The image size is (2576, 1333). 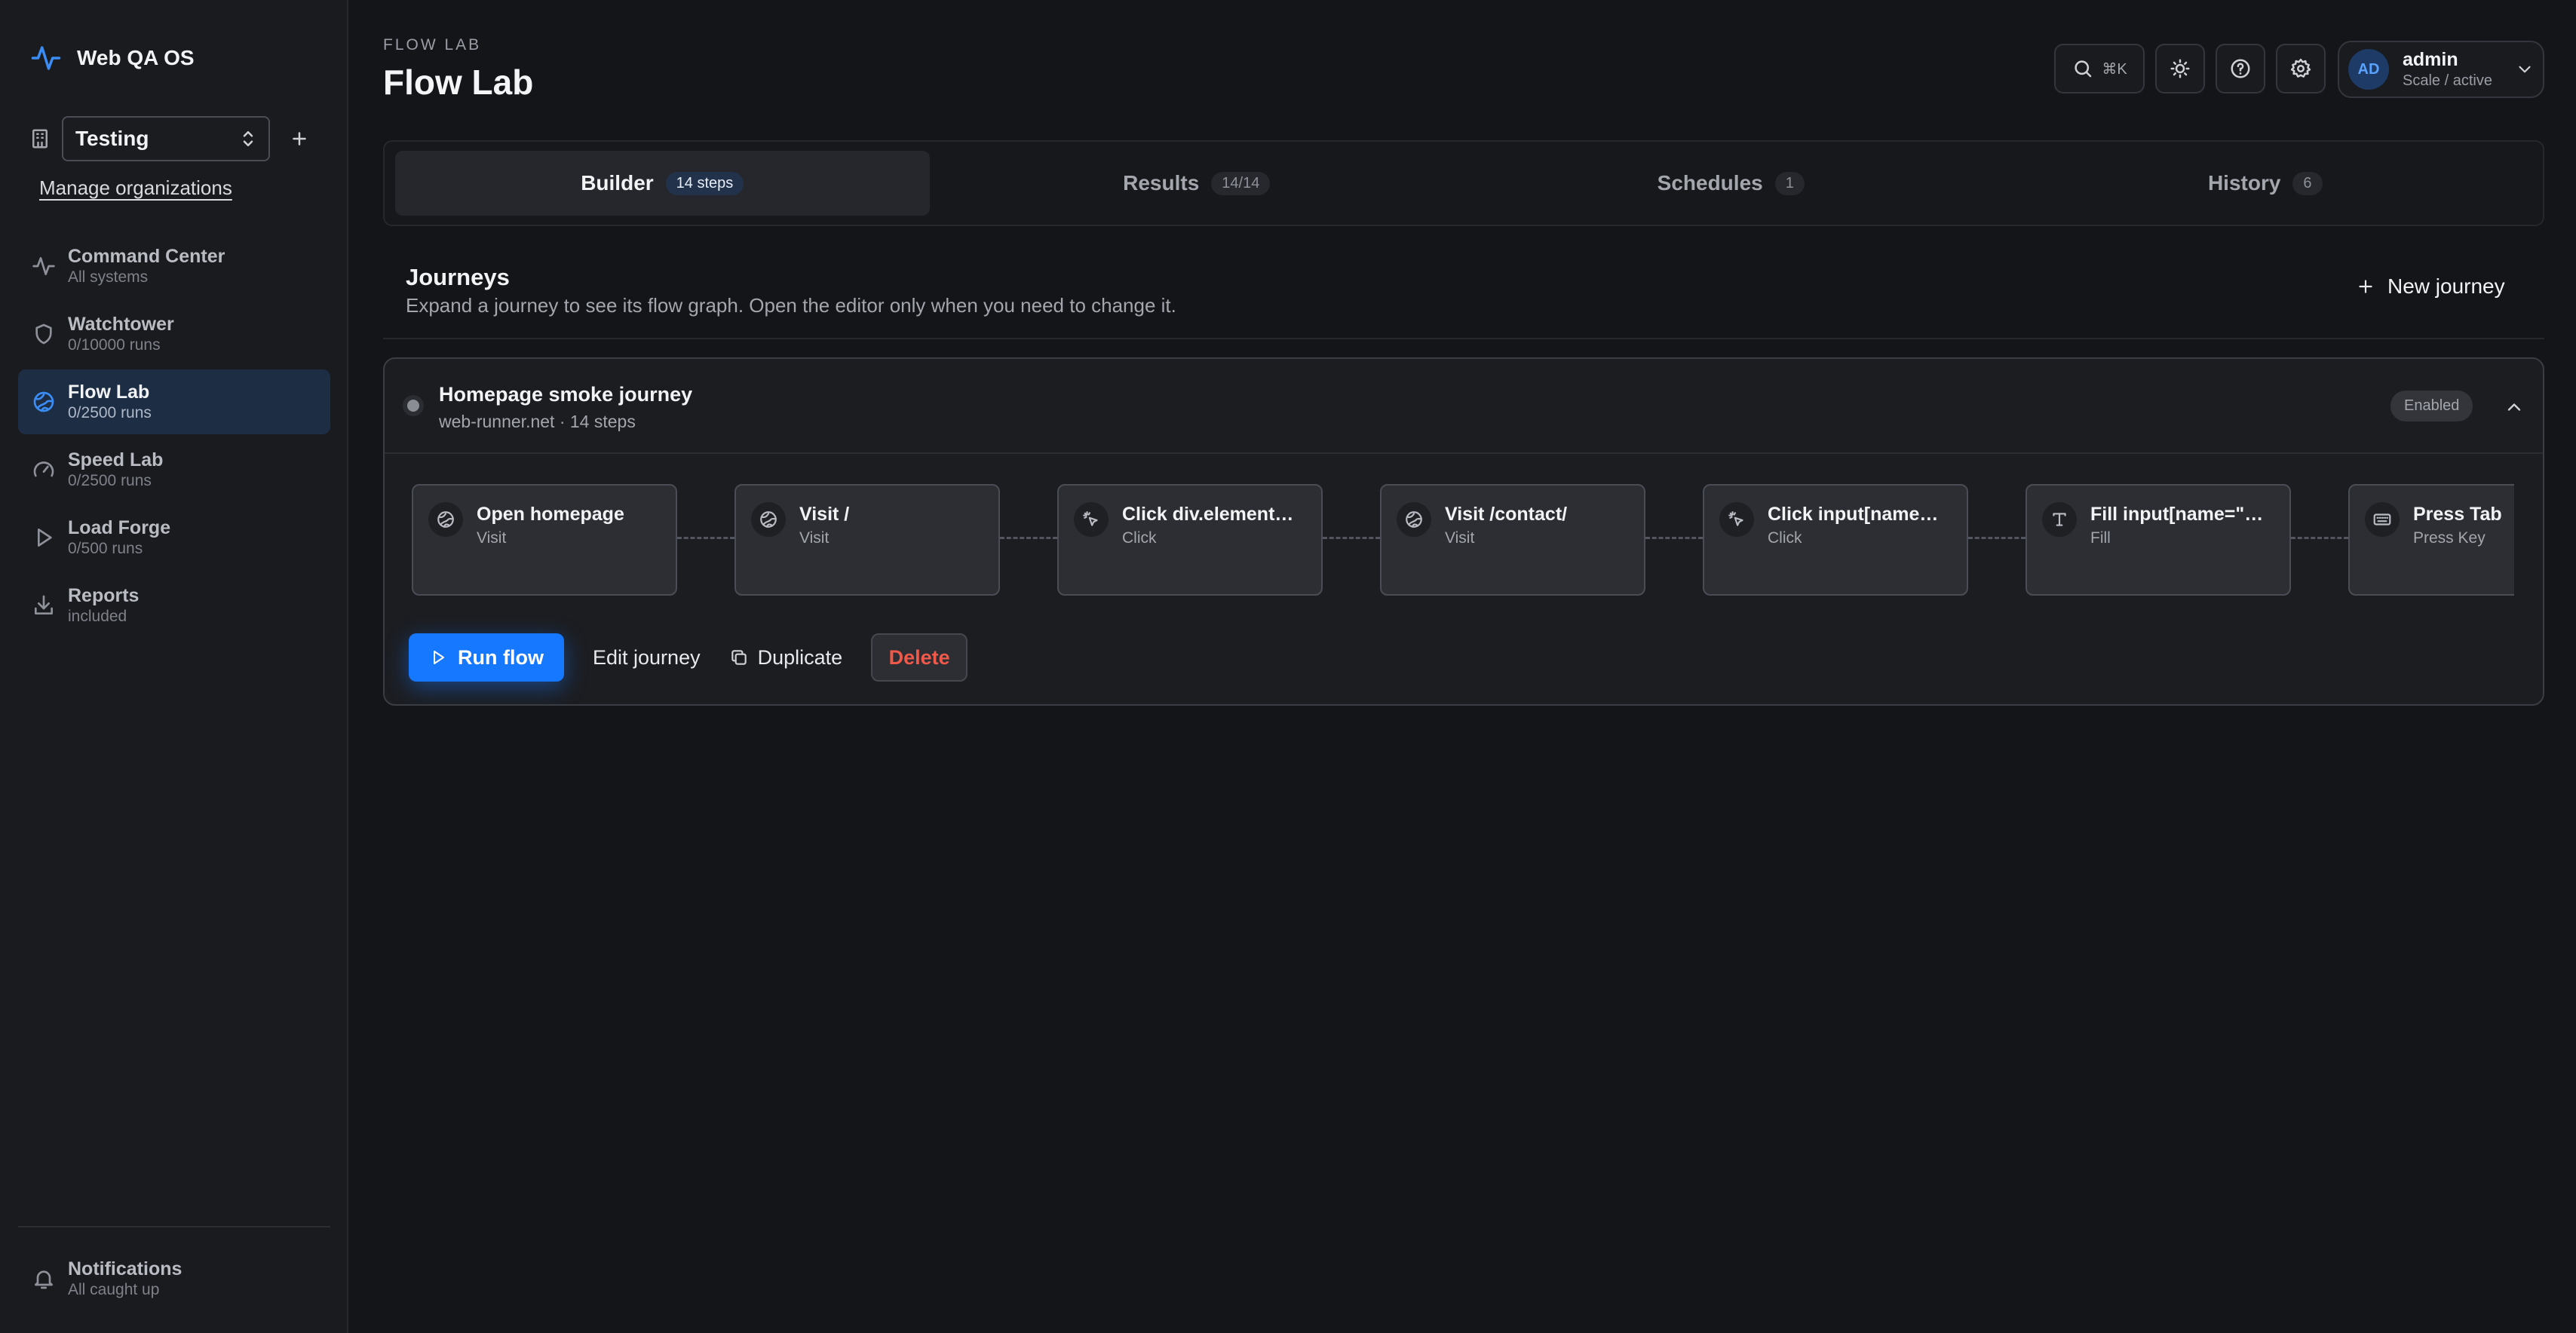 What do you see at coordinates (2265, 183) in the screenshot?
I see `tab-history: History 6` at bounding box center [2265, 183].